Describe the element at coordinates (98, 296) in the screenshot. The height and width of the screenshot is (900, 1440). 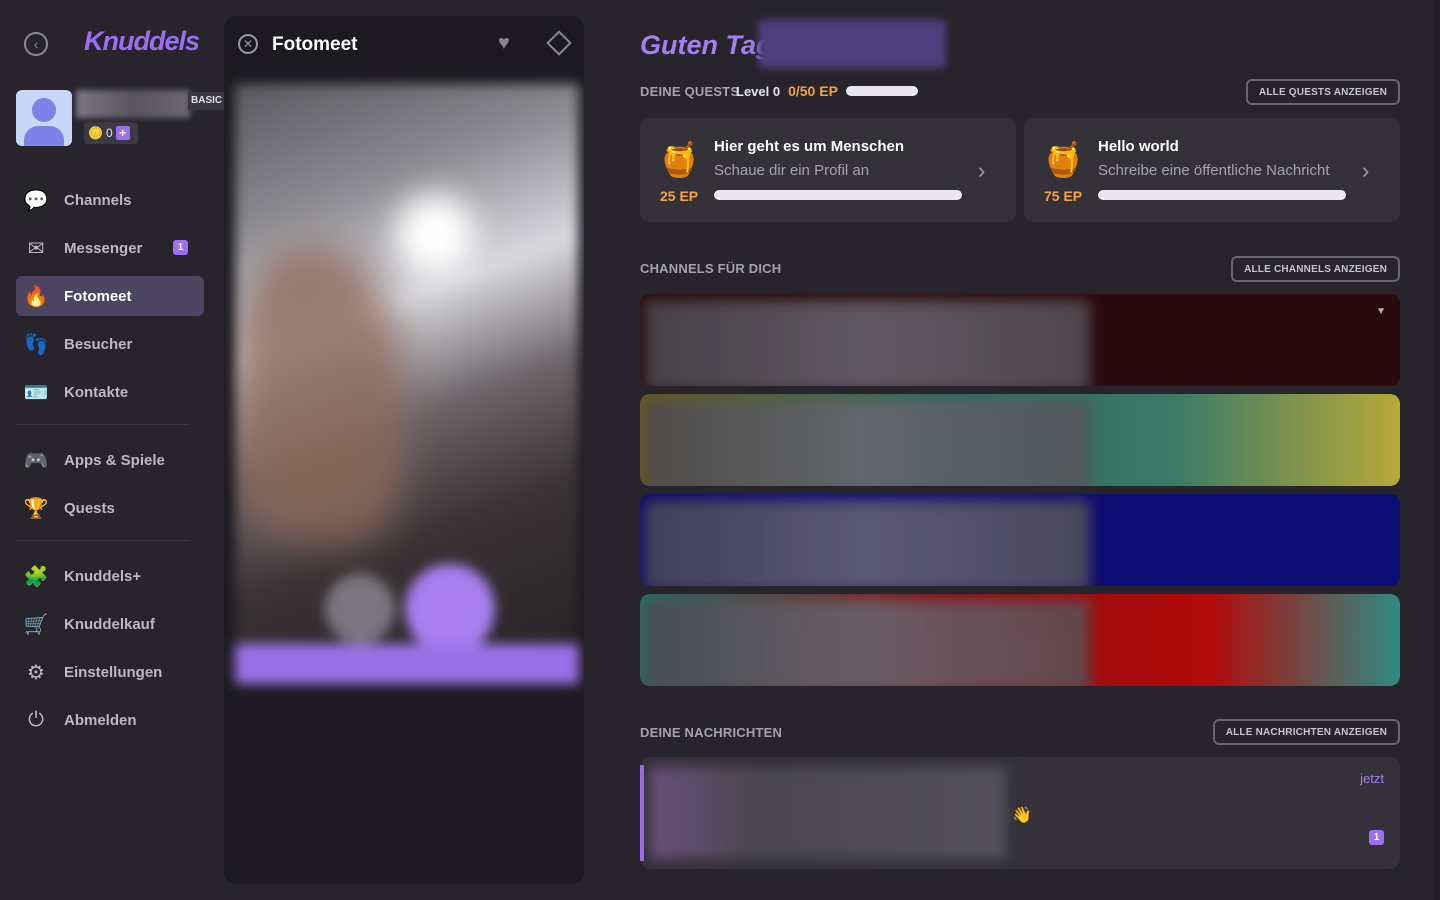
I see `sidebar-item-label: Fotomeet` at that location.